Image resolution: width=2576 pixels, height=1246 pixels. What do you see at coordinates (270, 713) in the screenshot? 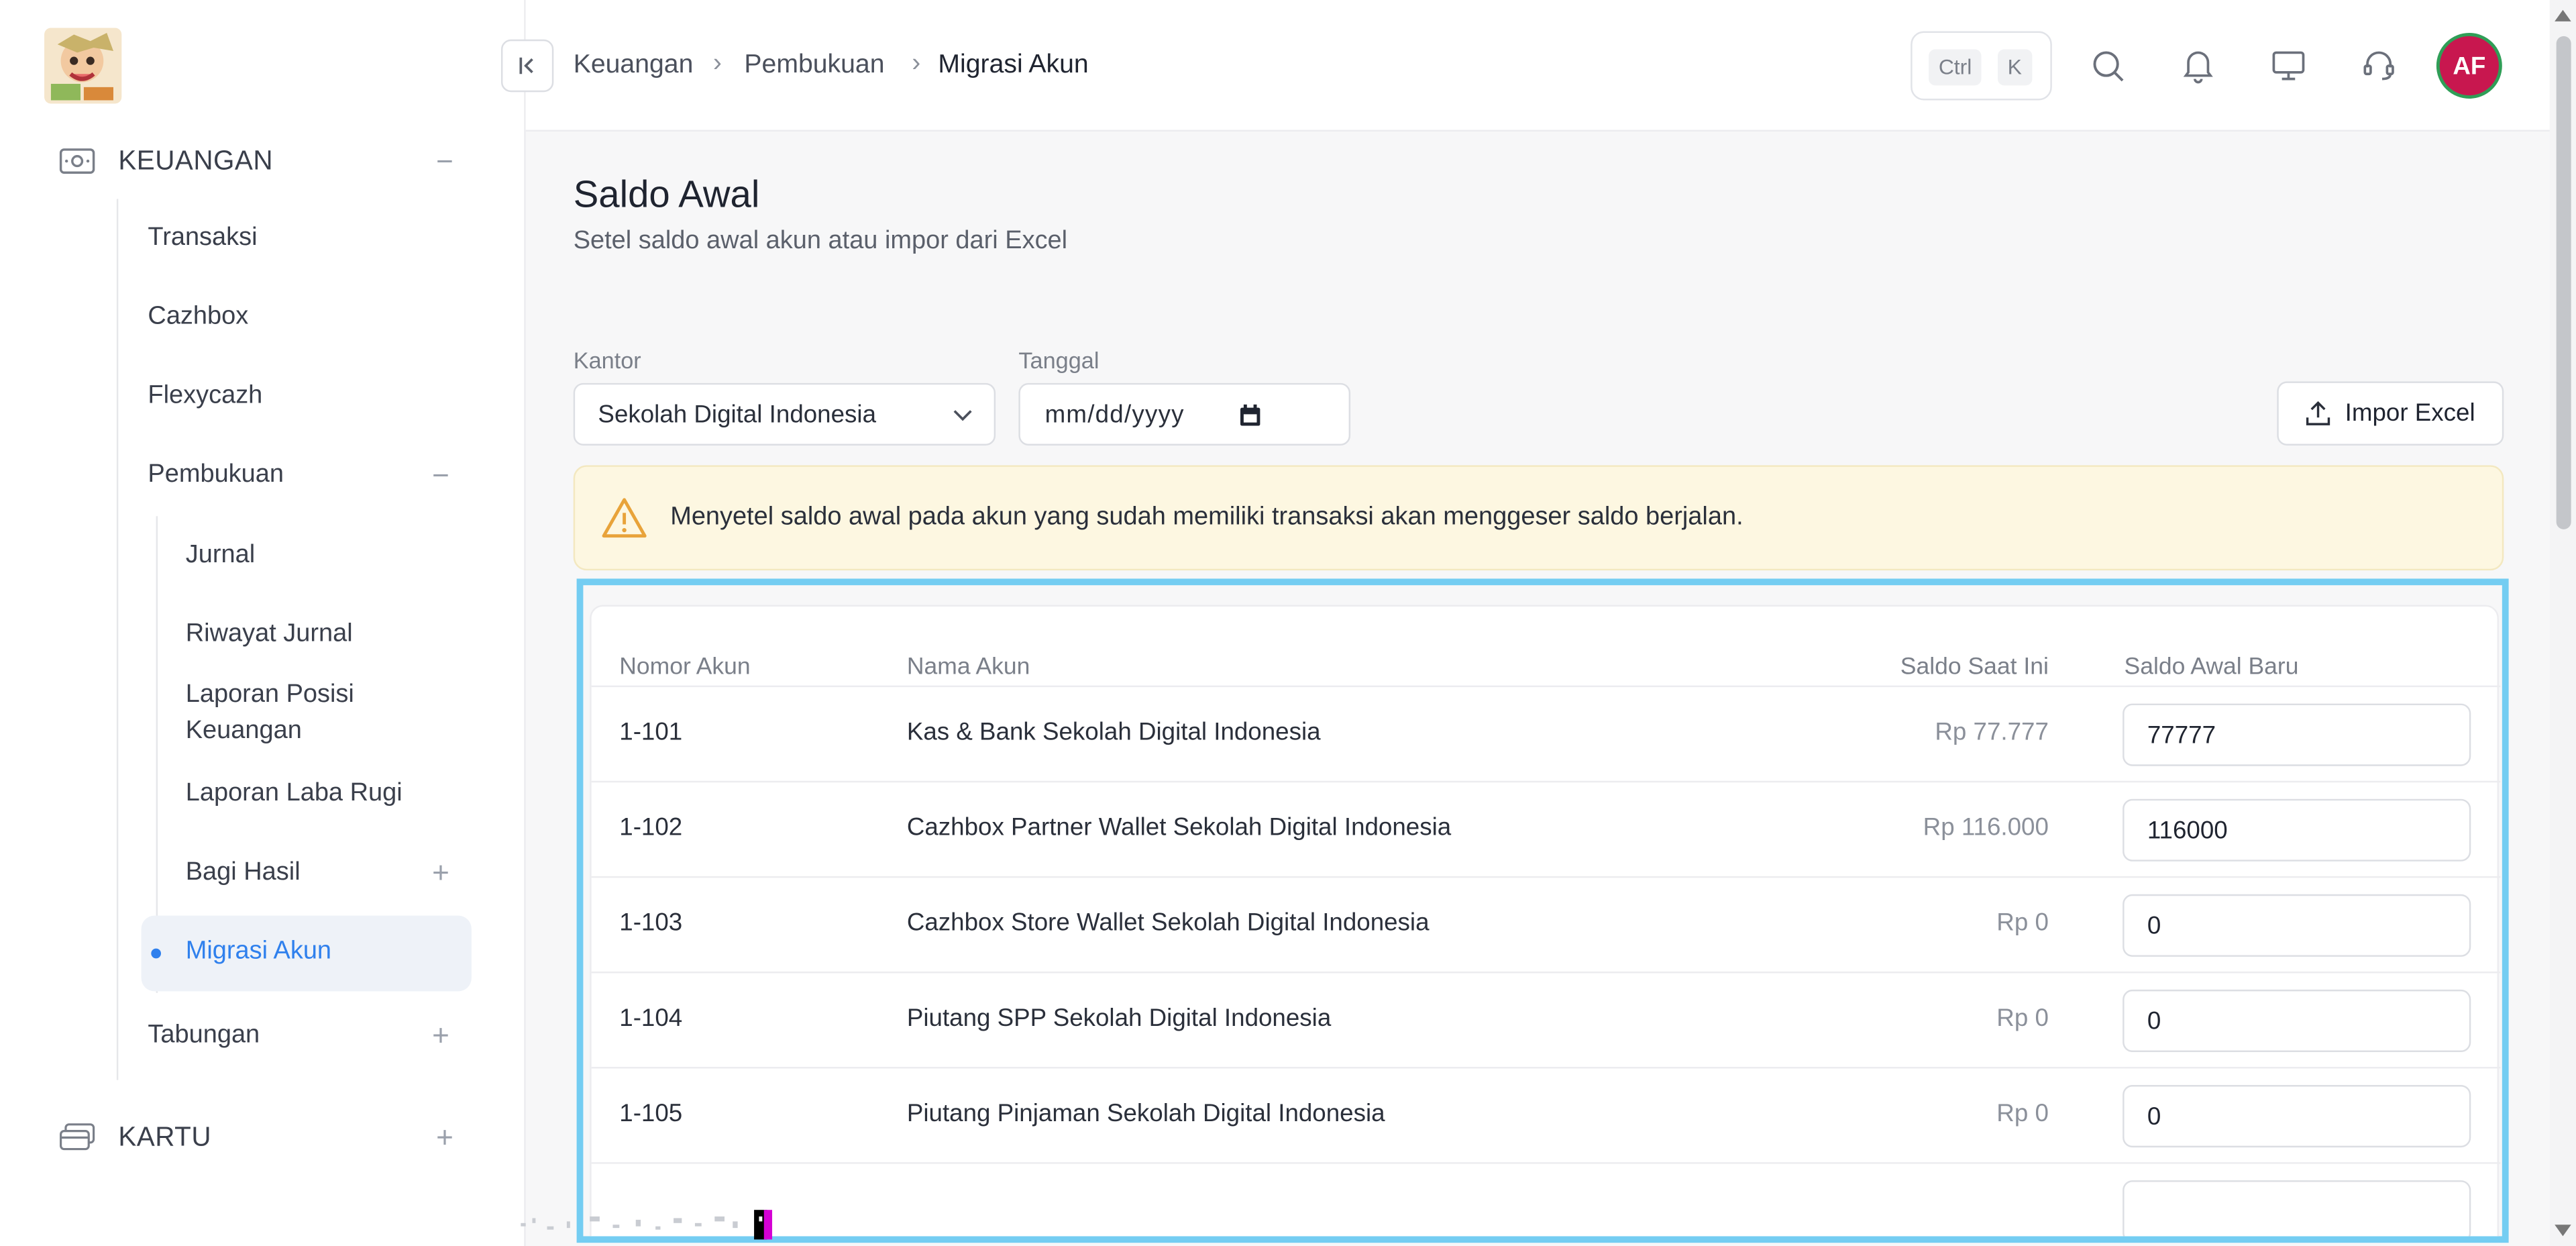
I see `sidebar-item-laporan-posisi-keuangan: Laporan Posisi Keuangan` at bounding box center [270, 713].